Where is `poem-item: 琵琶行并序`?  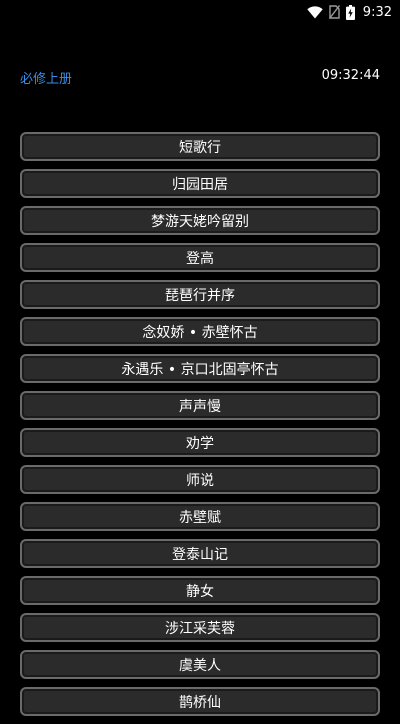 poem-item: 琵琶行并序 is located at coordinates (200, 294).